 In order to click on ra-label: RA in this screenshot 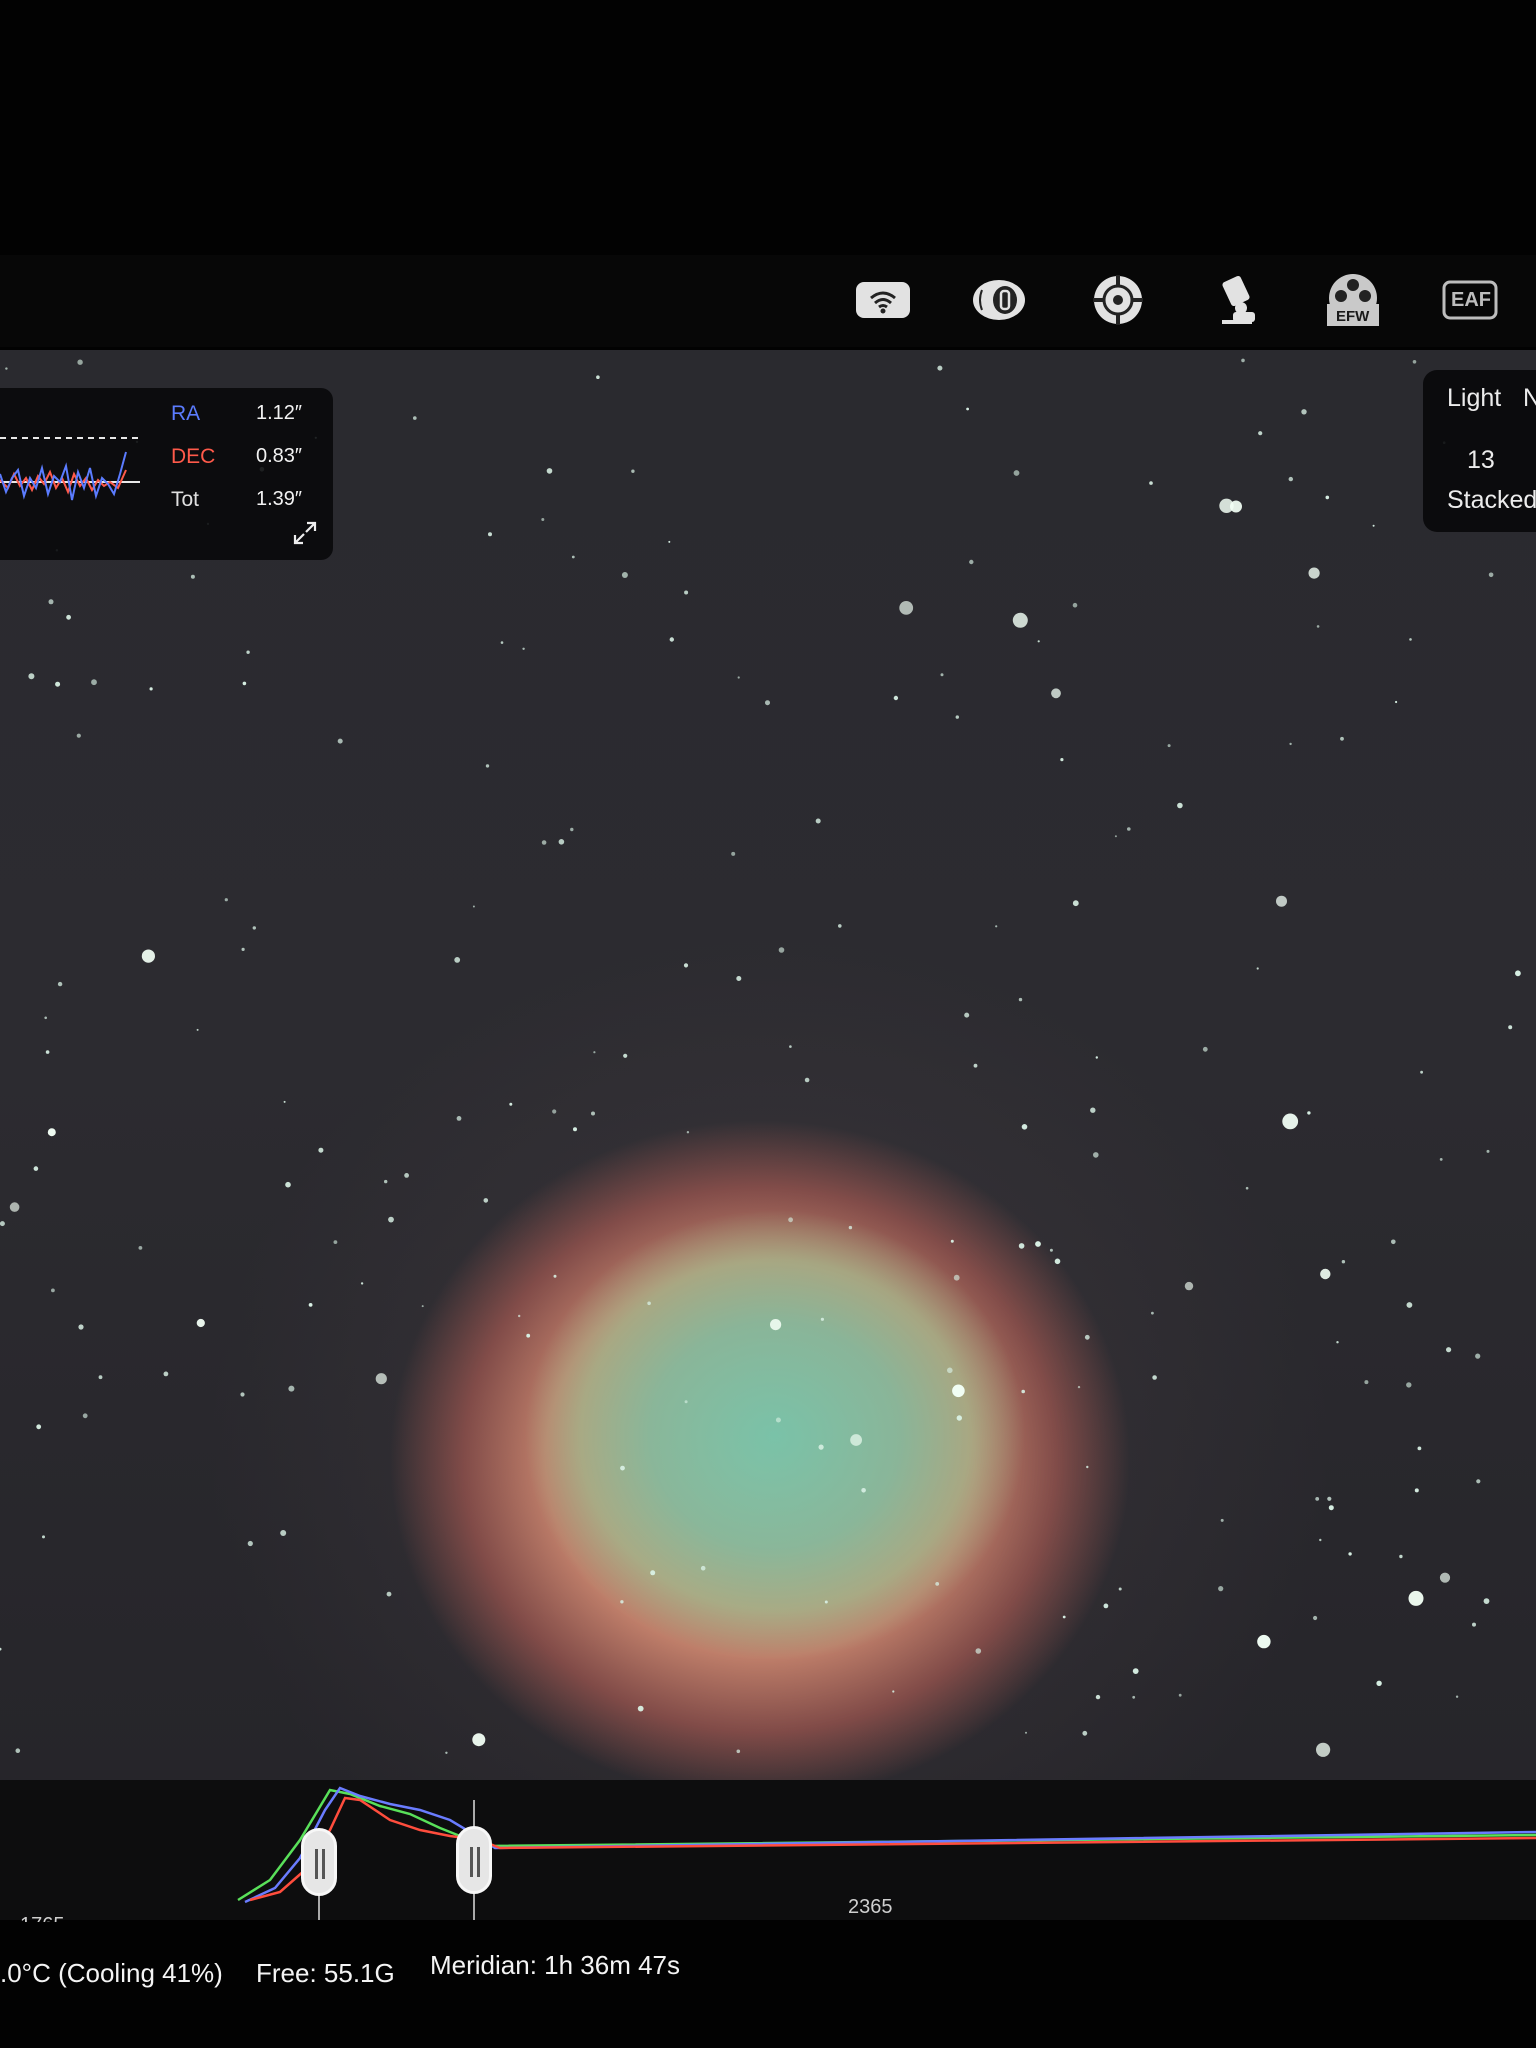, I will do `click(186, 413)`.